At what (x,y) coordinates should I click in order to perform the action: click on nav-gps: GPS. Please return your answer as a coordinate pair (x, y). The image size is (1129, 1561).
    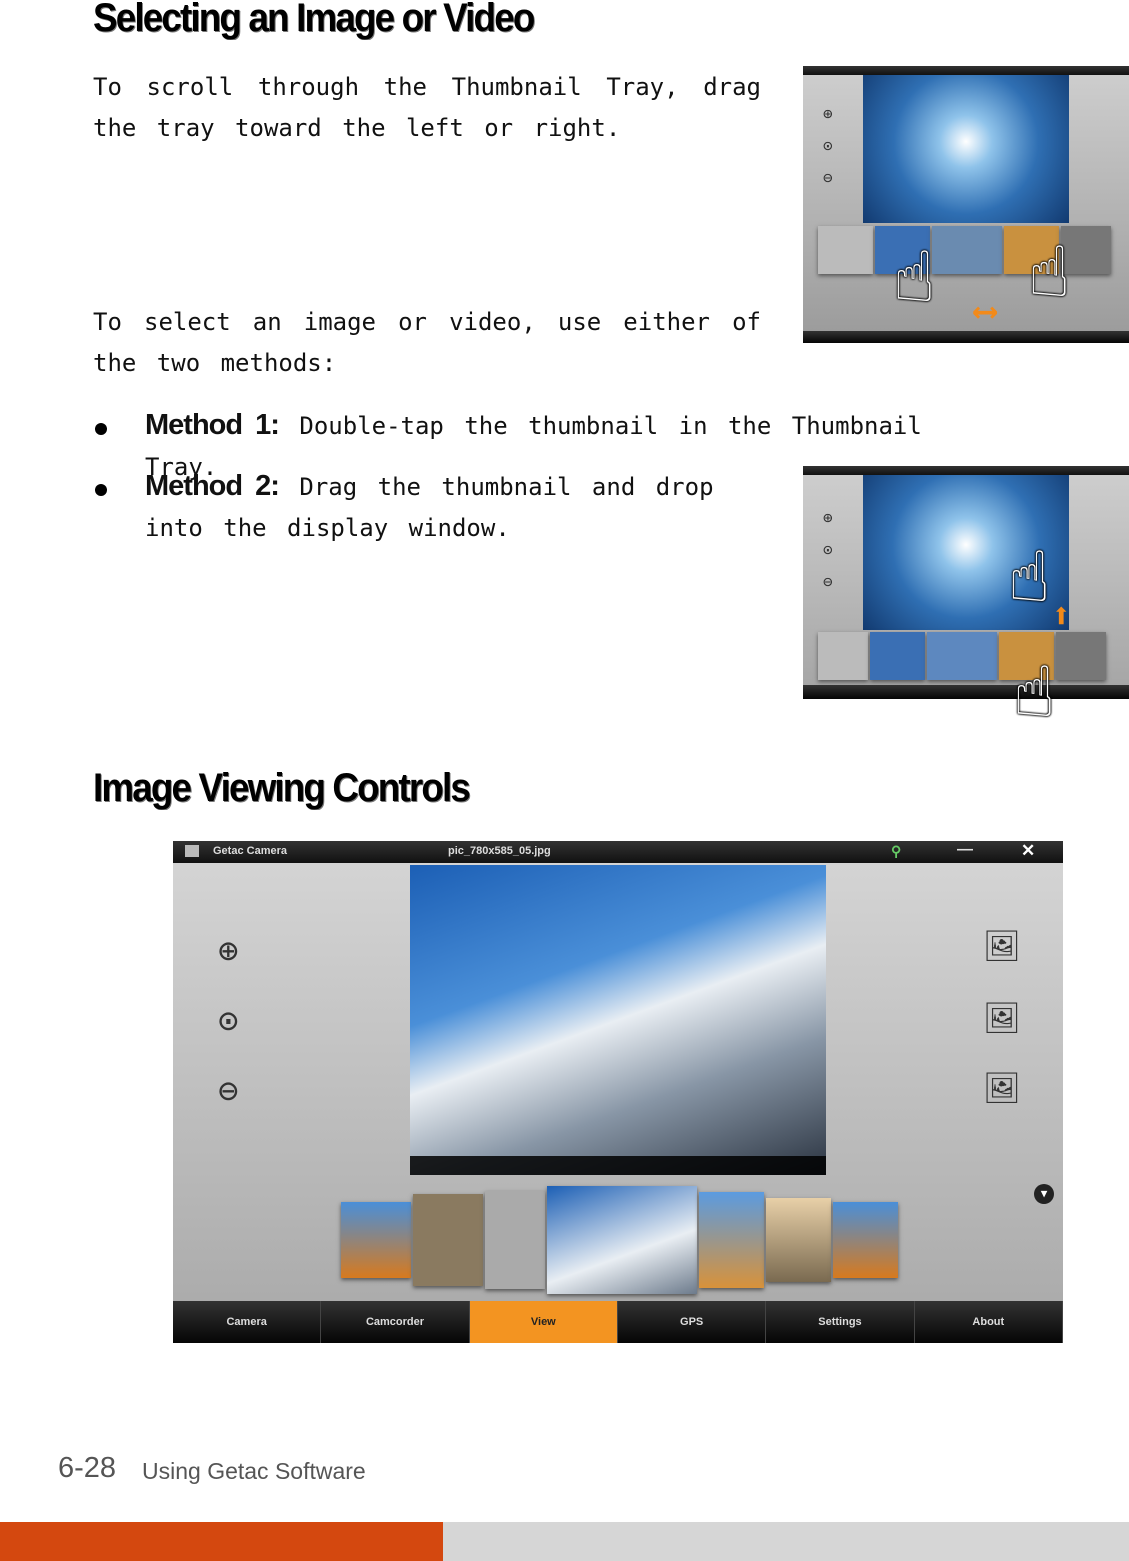
    Looking at the image, I should click on (692, 1322).